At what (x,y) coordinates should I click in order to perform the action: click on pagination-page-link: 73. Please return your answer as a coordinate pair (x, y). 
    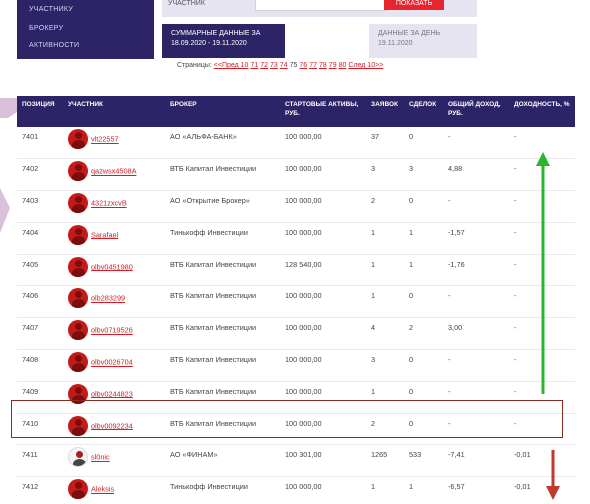
    Looking at the image, I should click on (274, 65).